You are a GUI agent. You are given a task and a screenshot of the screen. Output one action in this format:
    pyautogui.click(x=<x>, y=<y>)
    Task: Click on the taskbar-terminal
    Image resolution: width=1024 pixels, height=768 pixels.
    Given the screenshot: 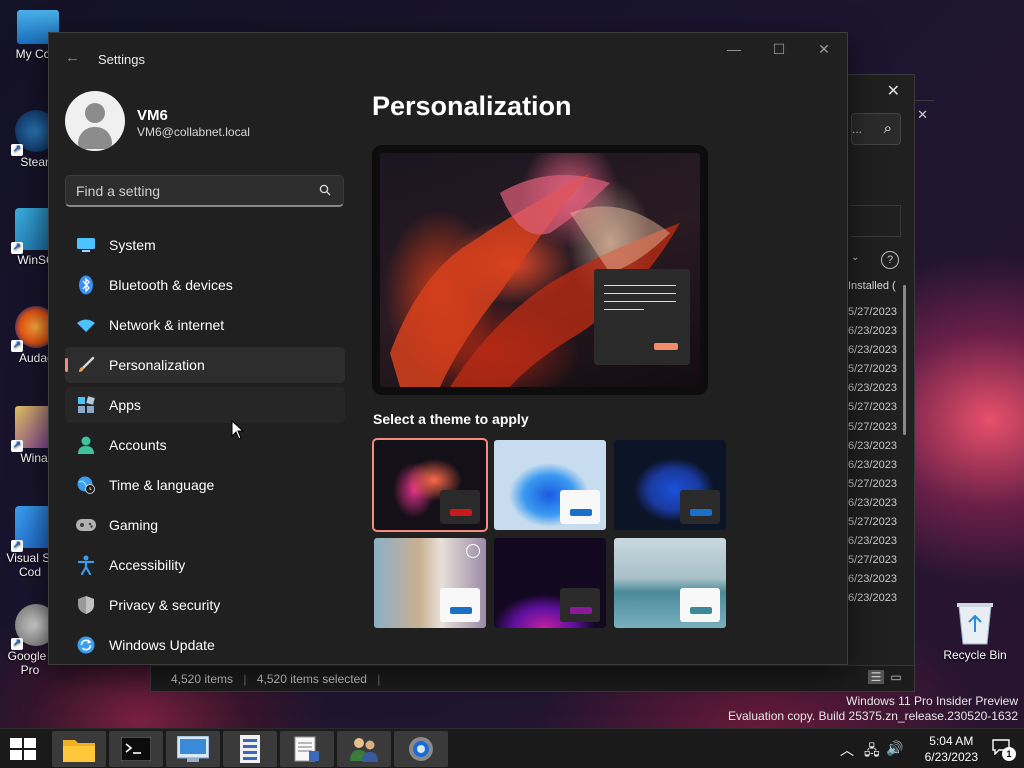 What is the action you would take?
    pyautogui.click(x=136, y=749)
    